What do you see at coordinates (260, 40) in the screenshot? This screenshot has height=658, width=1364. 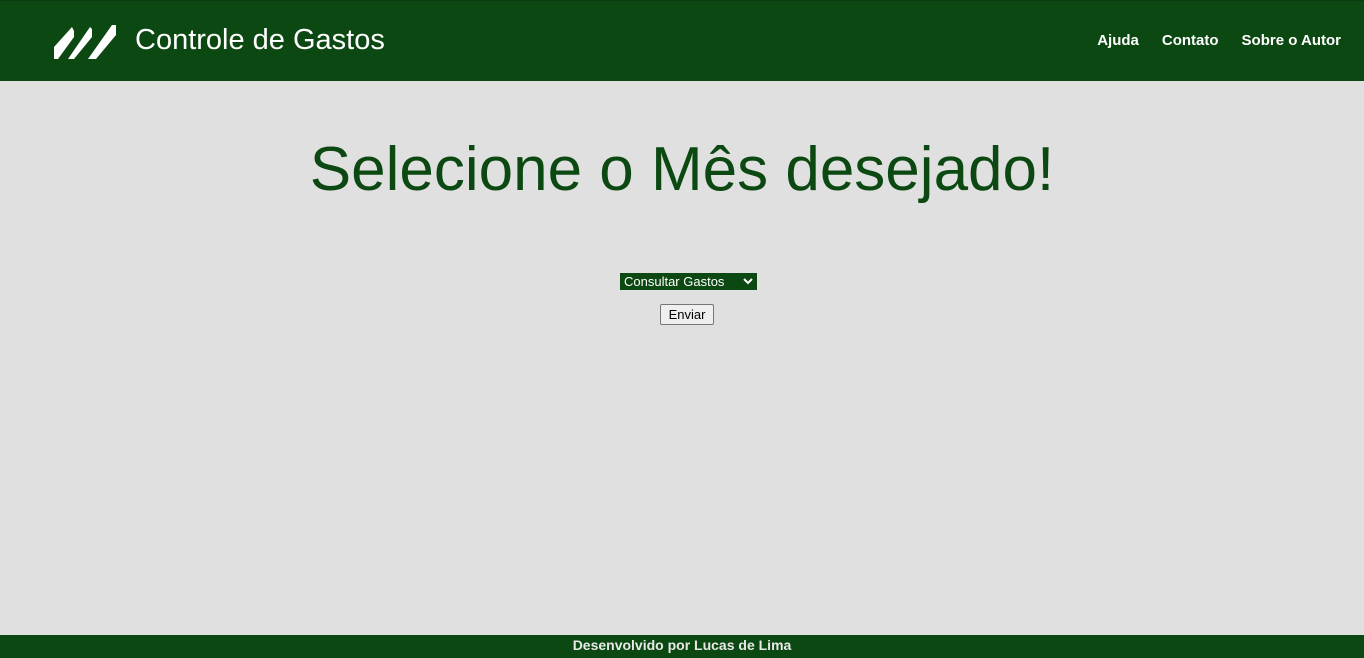 I see `app-title: Controle de Gastos` at bounding box center [260, 40].